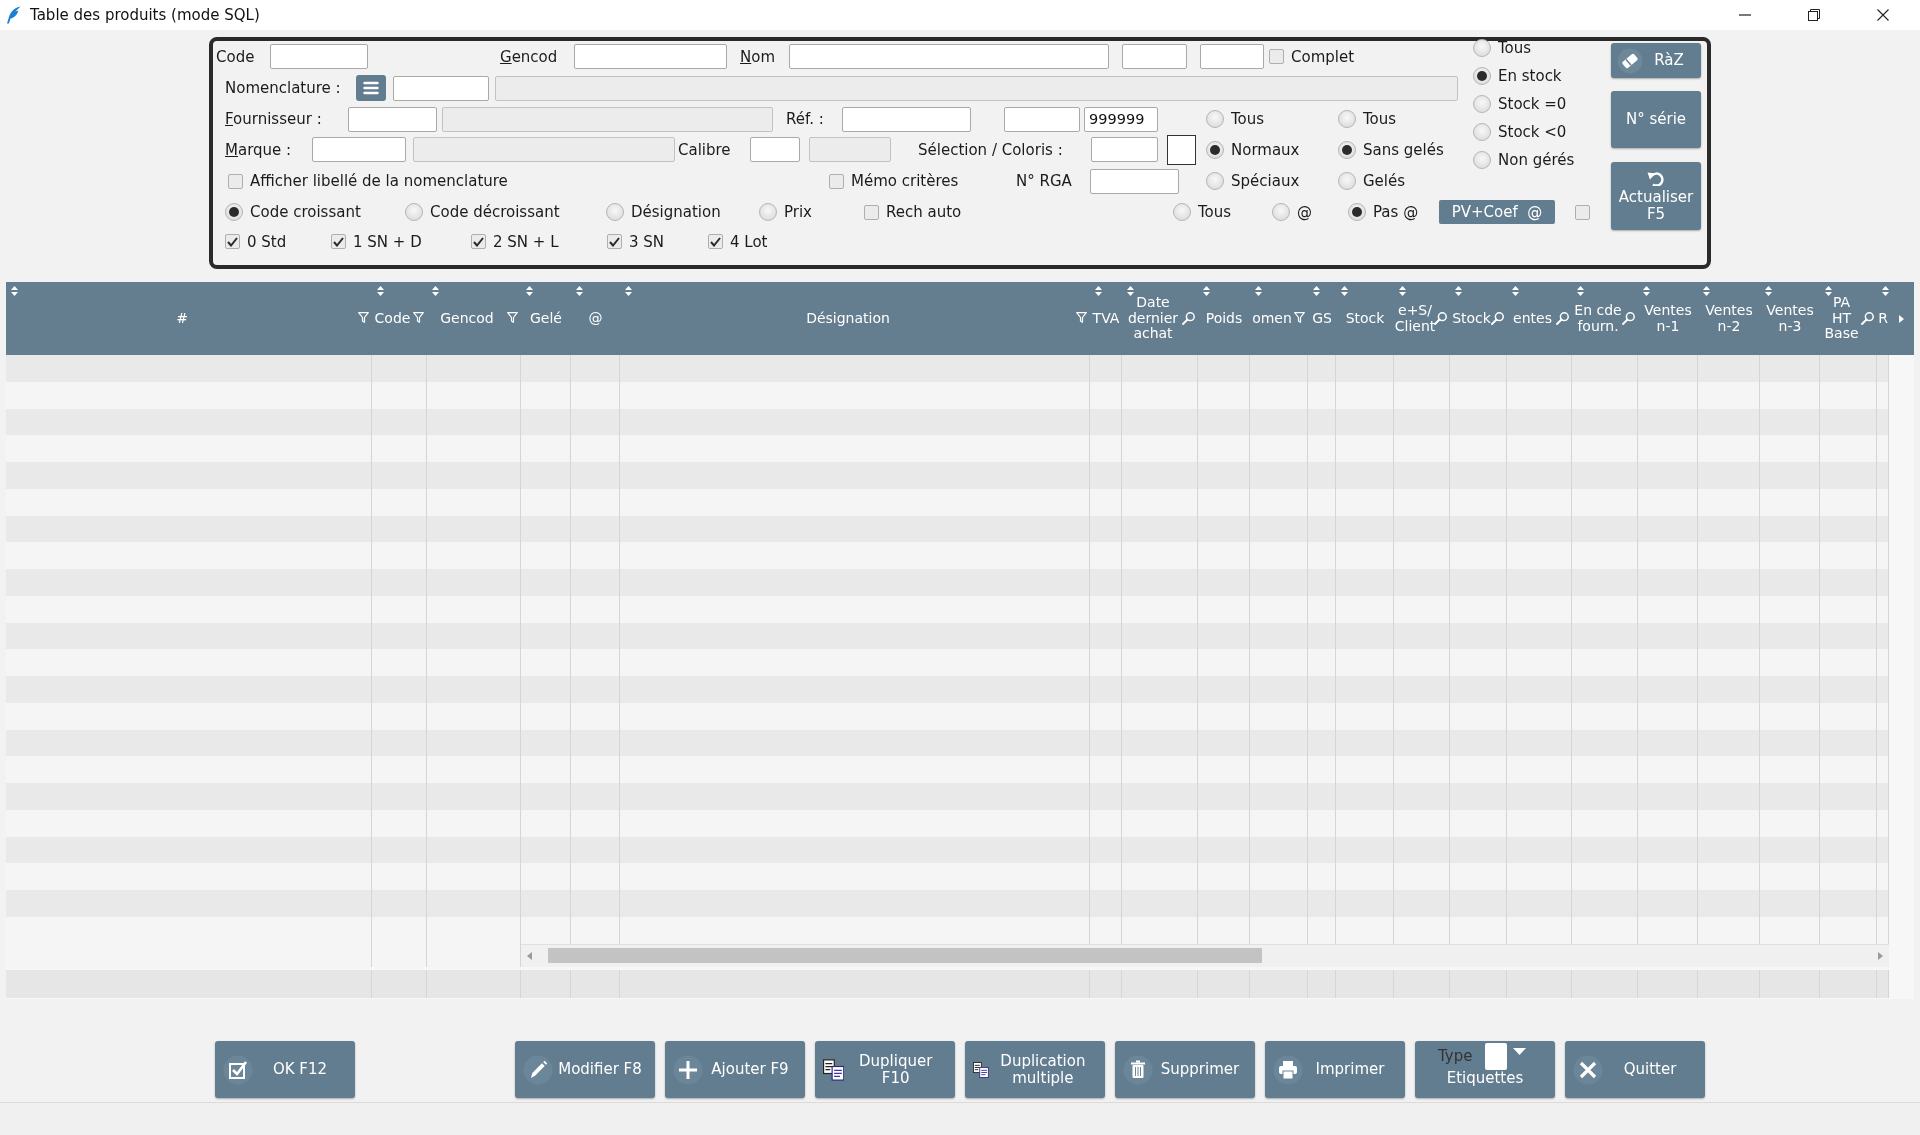 The image size is (1920, 1135). What do you see at coordinates (885, 1069) in the screenshot?
I see `duplicate-button: Dupliquer F10` at bounding box center [885, 1069].